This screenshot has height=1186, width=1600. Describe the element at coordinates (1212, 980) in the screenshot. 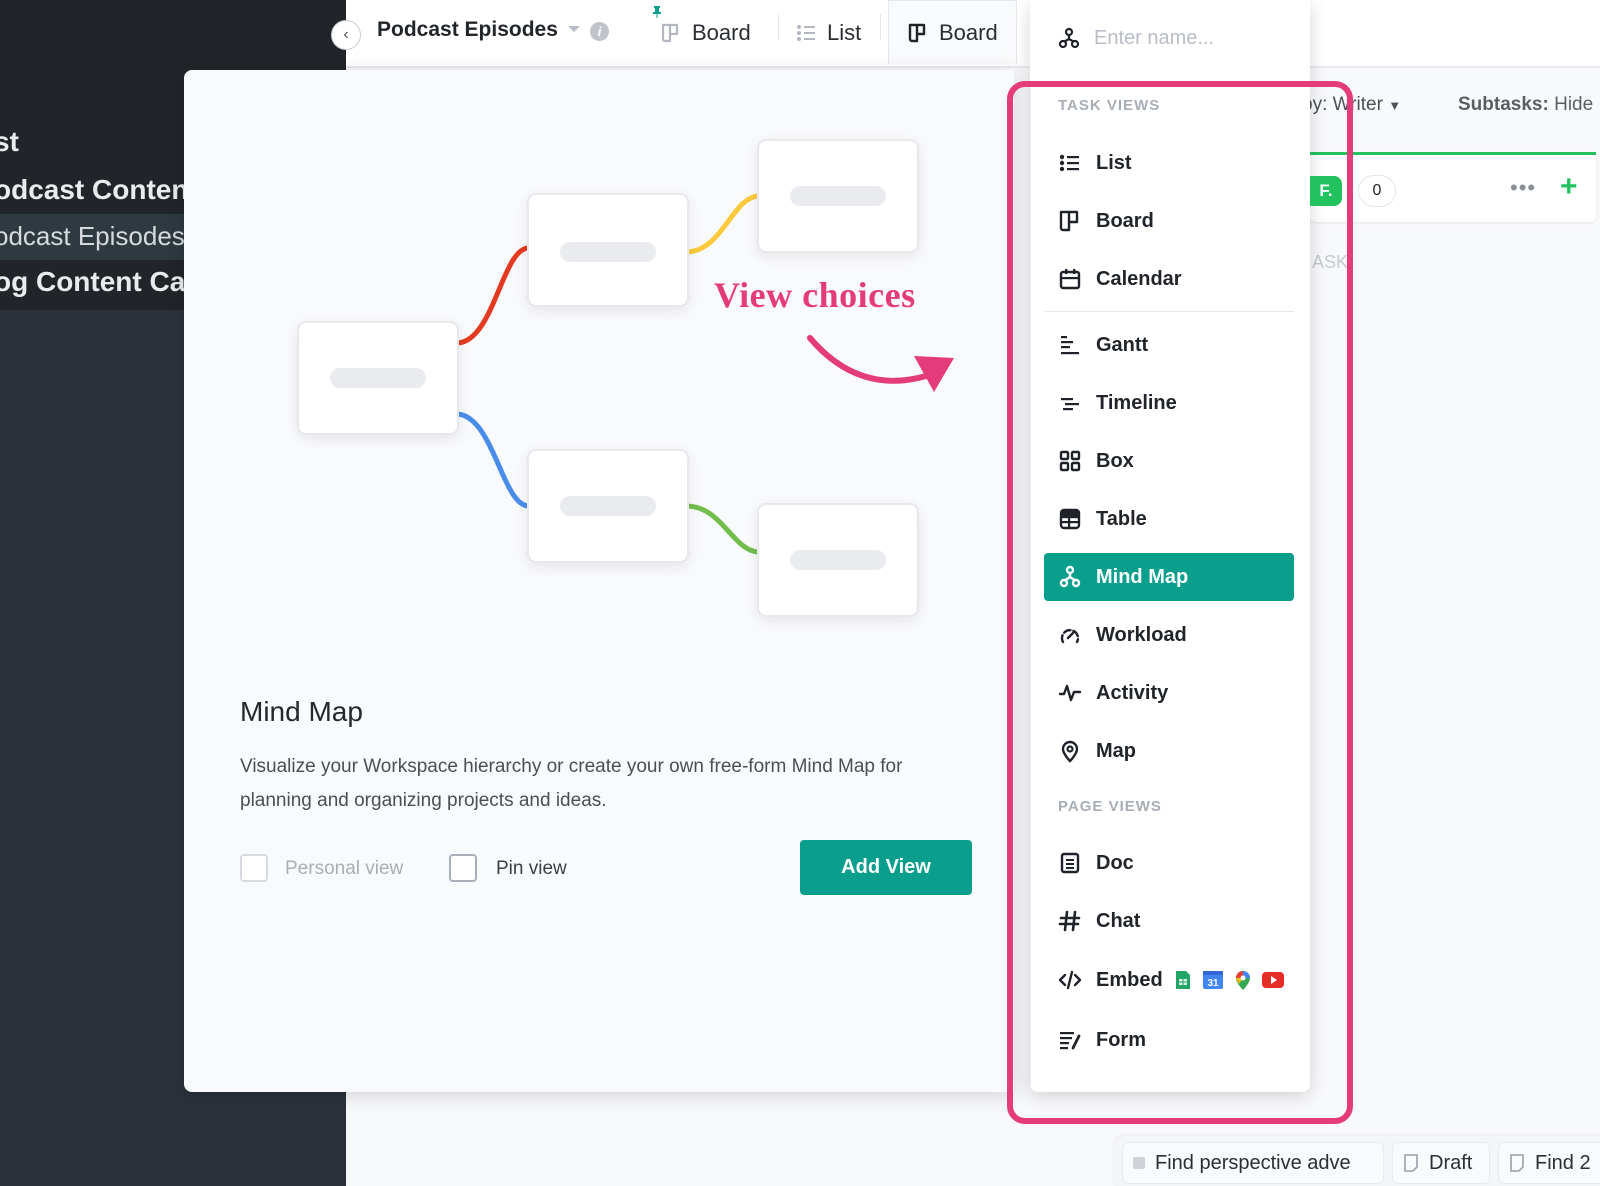

I see `google-calendar-icon: 31` at that location.